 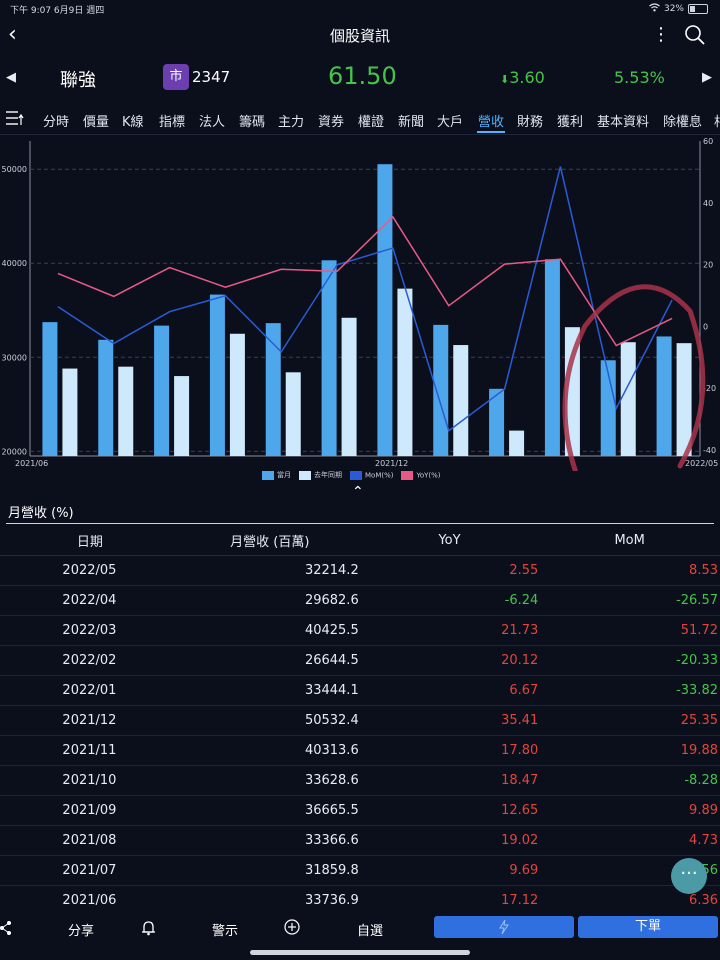 I want to click on table-row: 2021/12 50532.4 35.41 25.35, so click(x=360, y=720).